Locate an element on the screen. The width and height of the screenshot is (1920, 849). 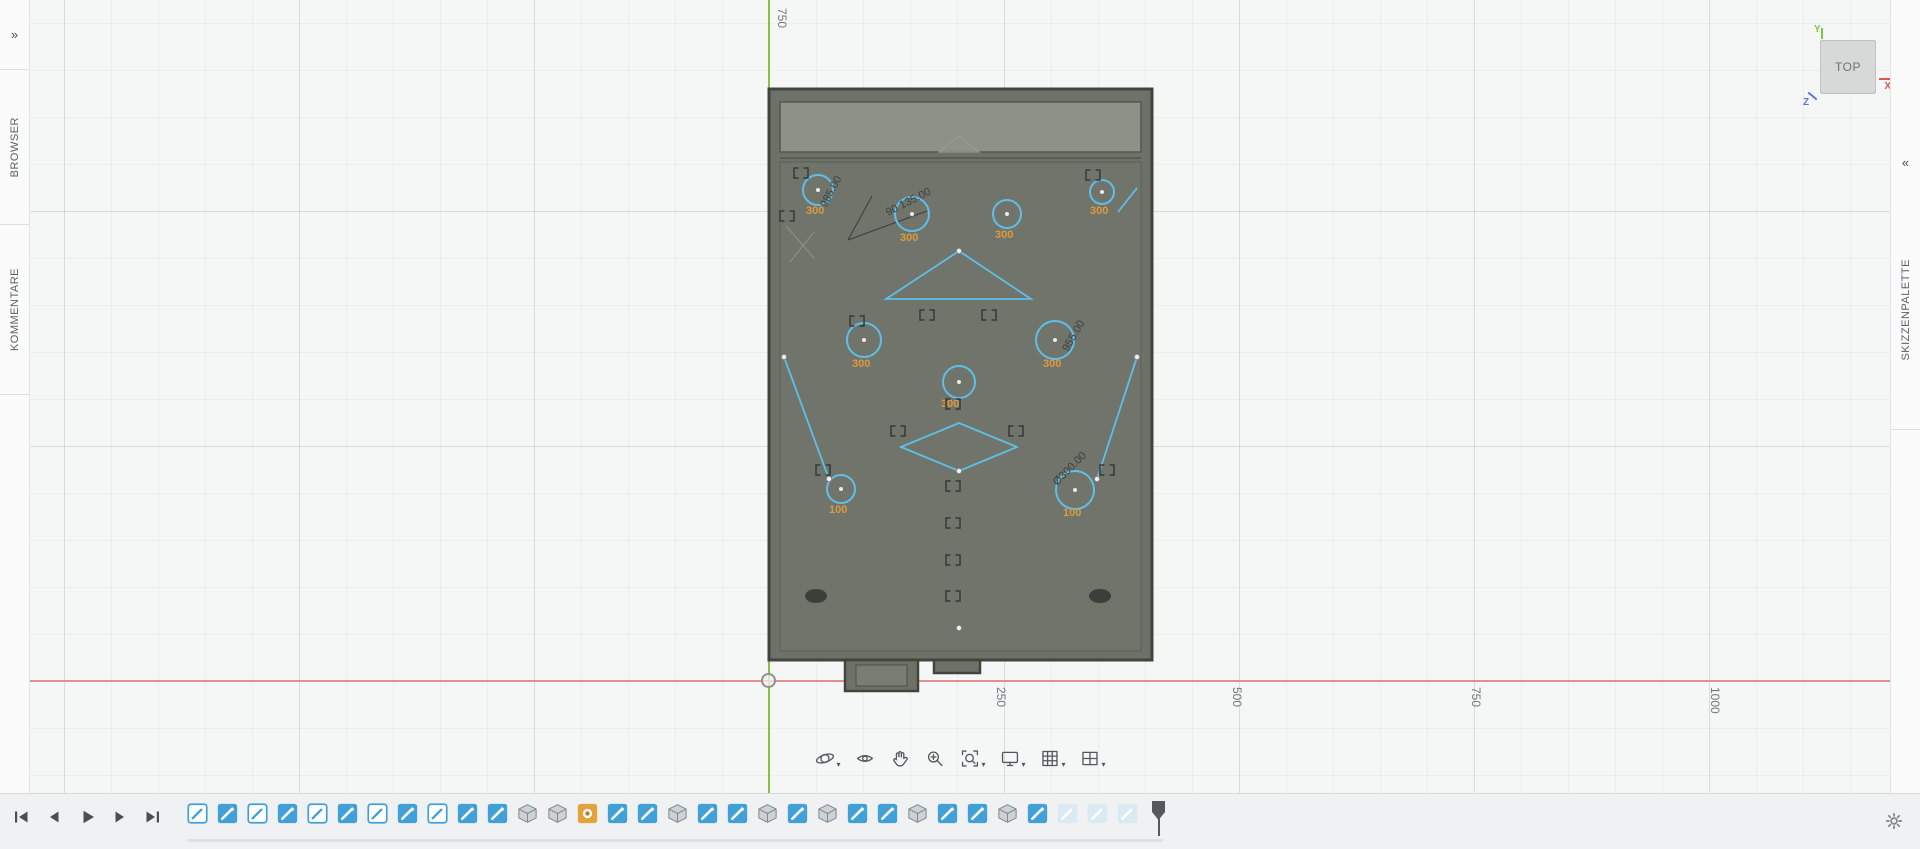
timeline-item-hole is located at coordinates (587, 813).